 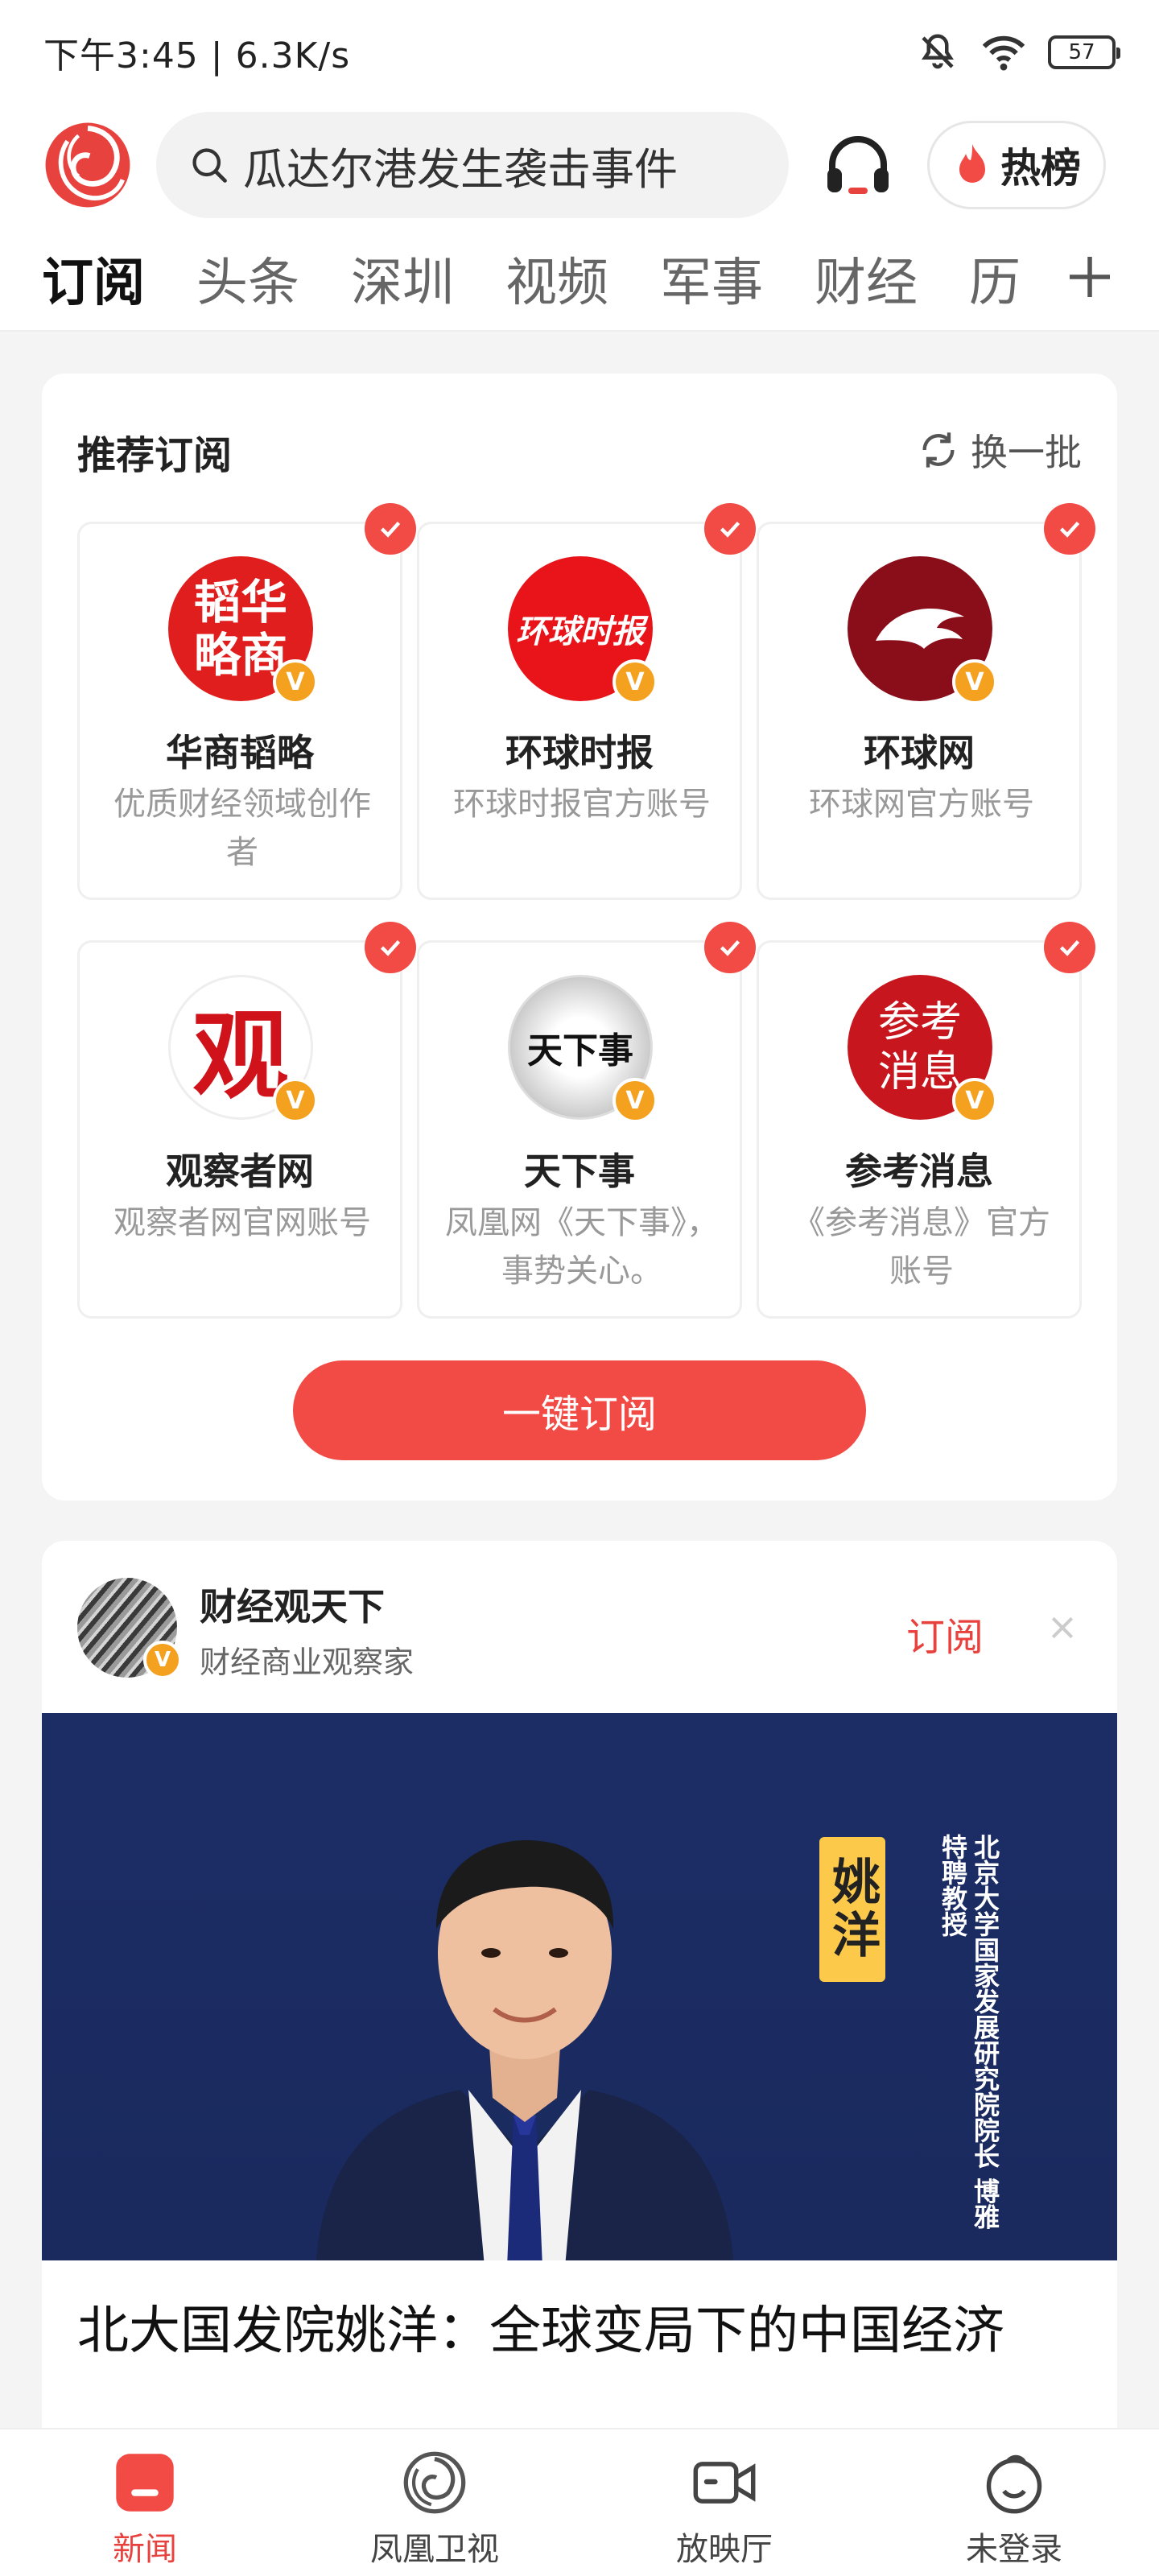 What do you see at coordinates (242, 828) in the screenshot?
I see `account-desc: 优质财经领域创作者` at bounding box center [242, 828].